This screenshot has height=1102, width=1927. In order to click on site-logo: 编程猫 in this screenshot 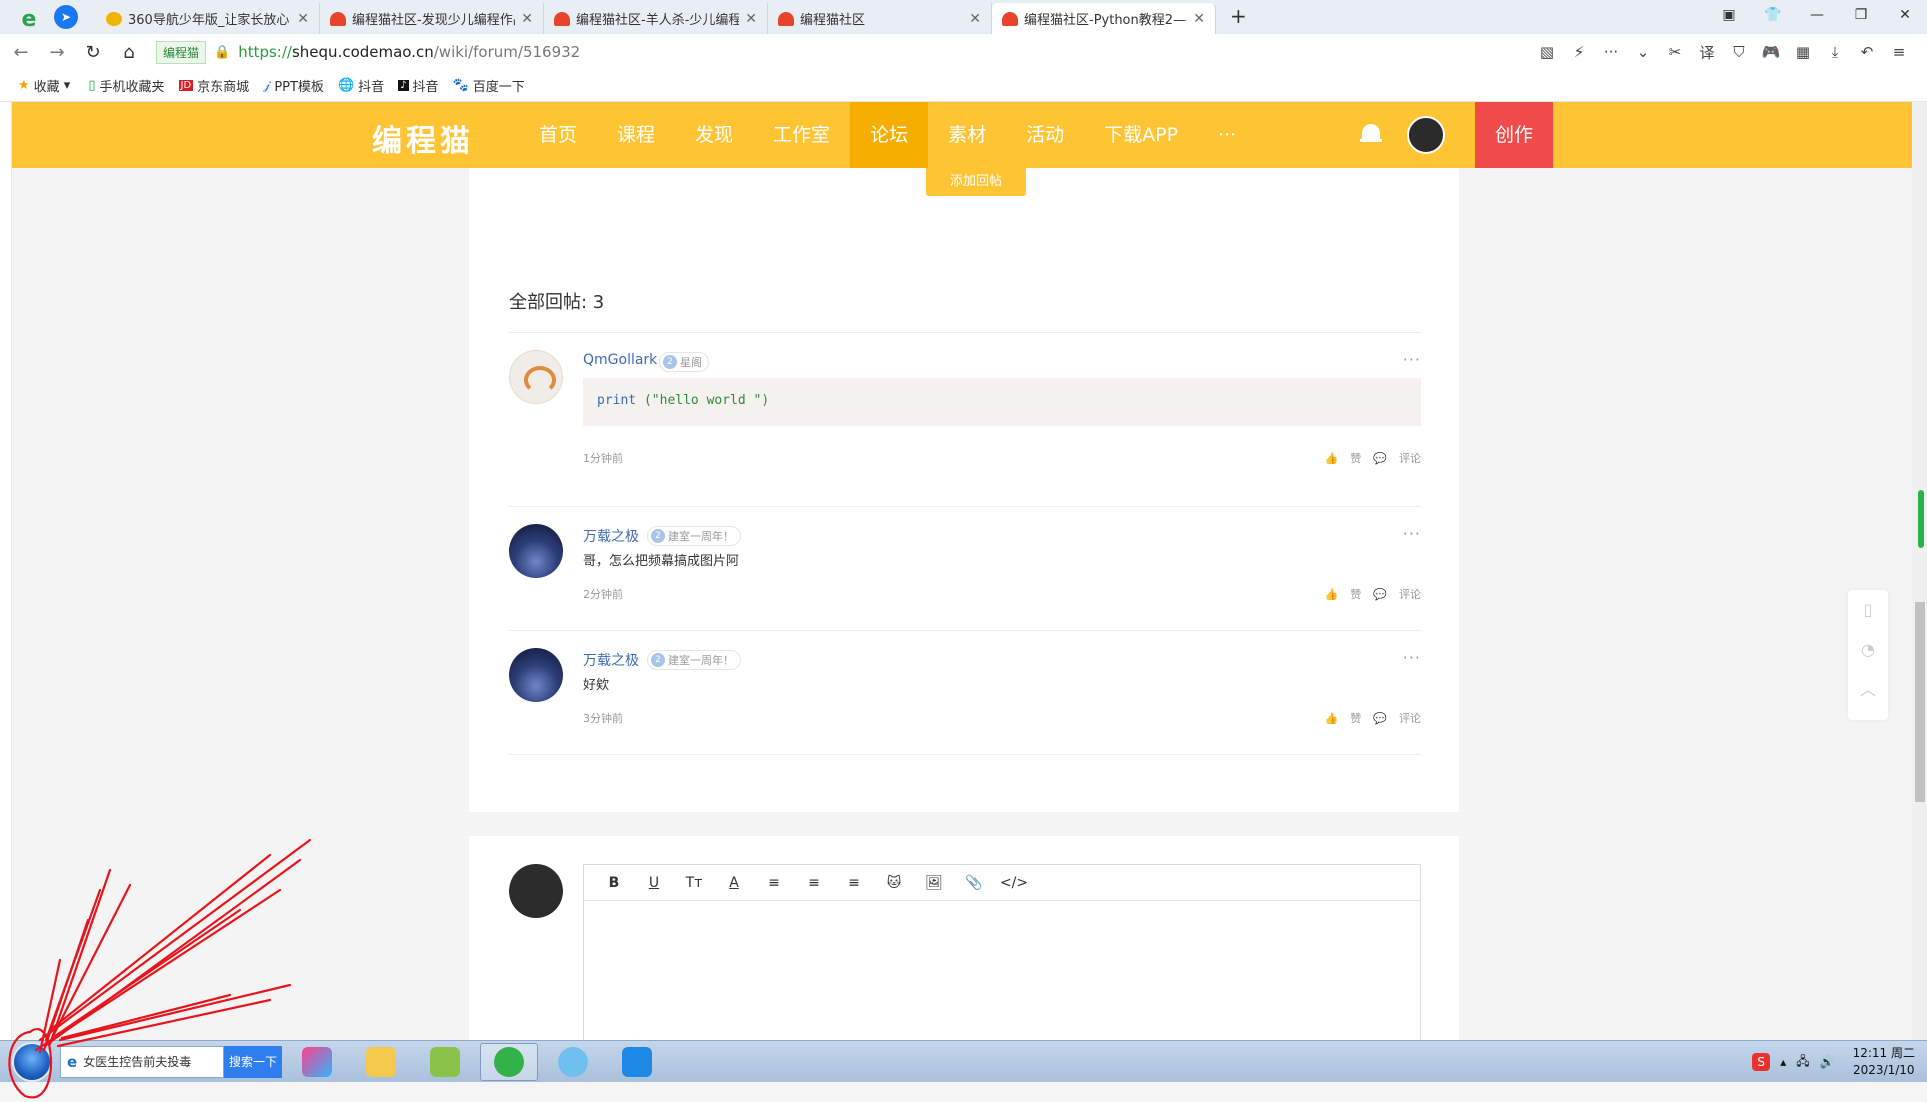, I will do `click(423, 138)`.